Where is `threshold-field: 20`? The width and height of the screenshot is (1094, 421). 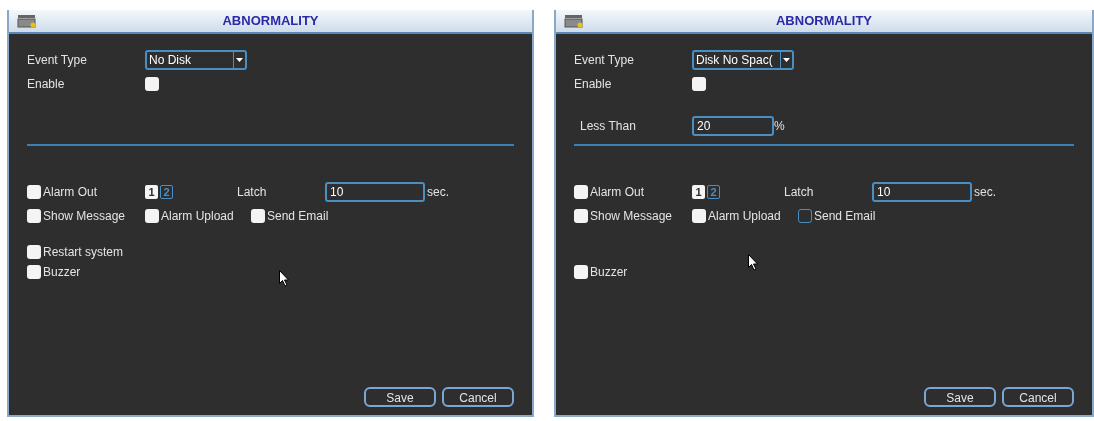 threshold-field: 20 is located at coordinates (733, 126).